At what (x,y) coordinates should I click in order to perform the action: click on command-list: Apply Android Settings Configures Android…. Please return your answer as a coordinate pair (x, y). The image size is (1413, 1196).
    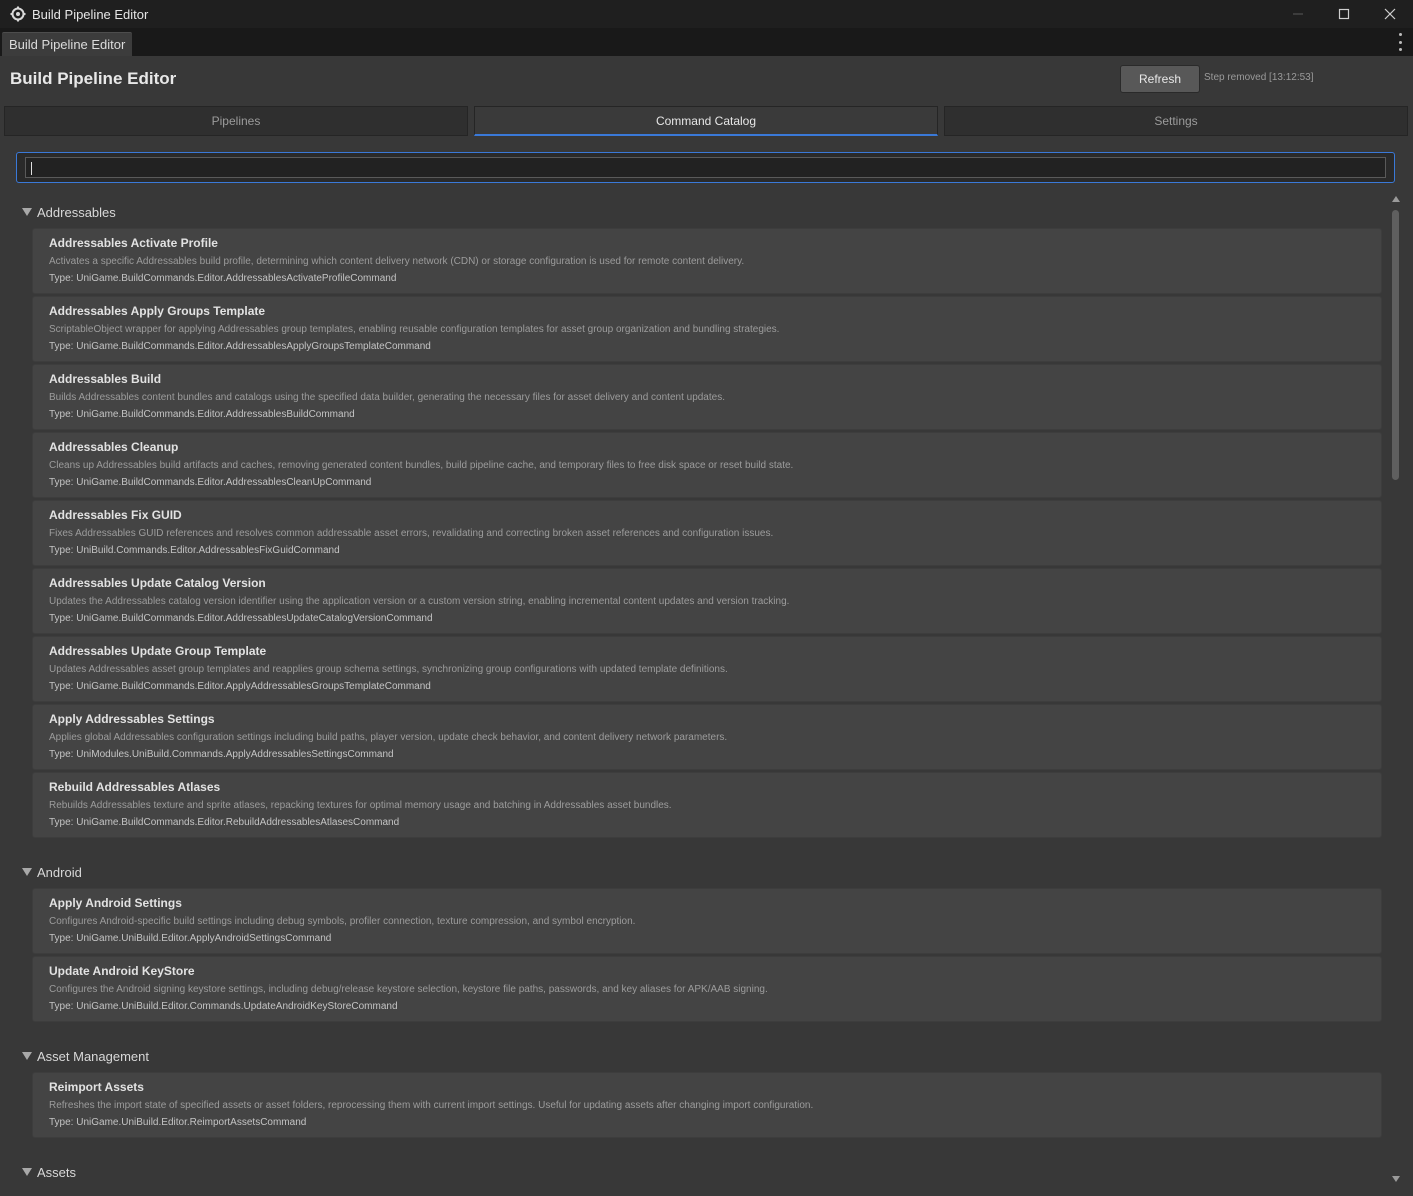
    Looking at the image, I should click on (694, 955).